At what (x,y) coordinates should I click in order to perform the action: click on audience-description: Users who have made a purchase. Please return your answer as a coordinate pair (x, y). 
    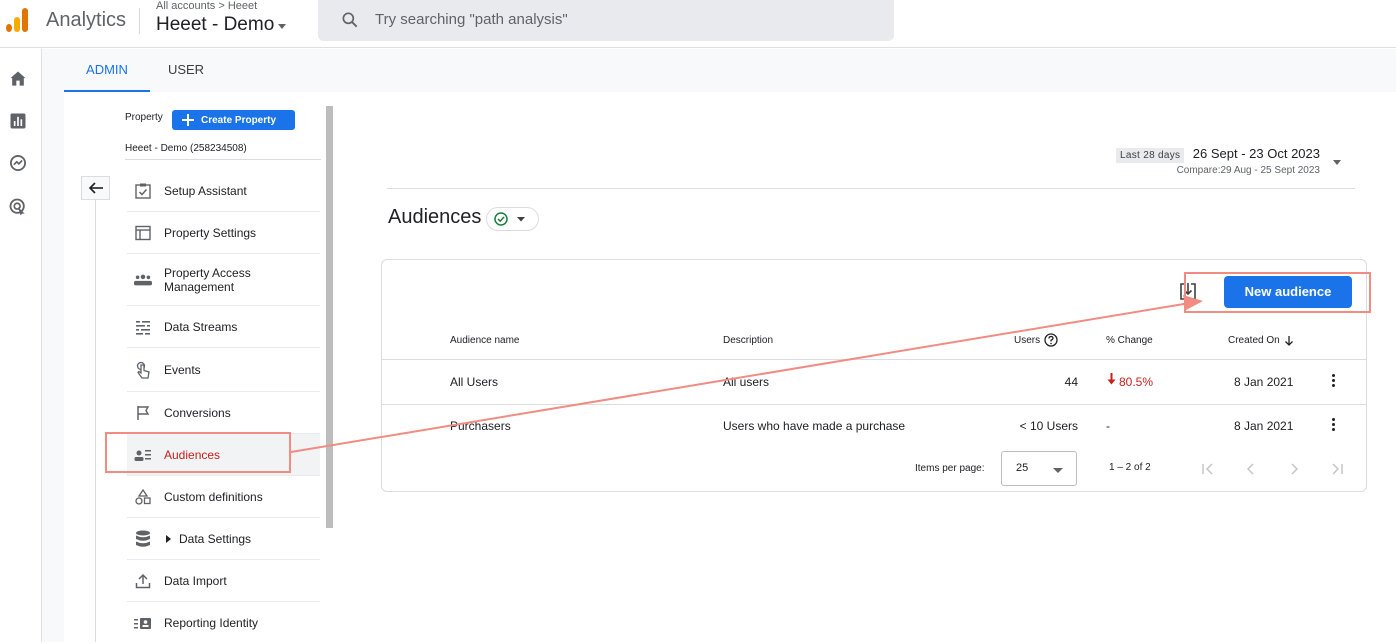
    Looking at the image, I should click on (814, 426).